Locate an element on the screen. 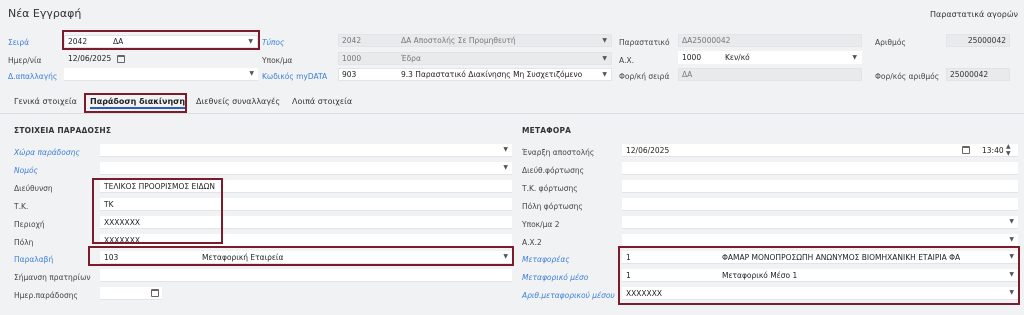 This screenshot has height=315, width=1024. ax-label: Α.Χ. is located at coordinates (627, 60).